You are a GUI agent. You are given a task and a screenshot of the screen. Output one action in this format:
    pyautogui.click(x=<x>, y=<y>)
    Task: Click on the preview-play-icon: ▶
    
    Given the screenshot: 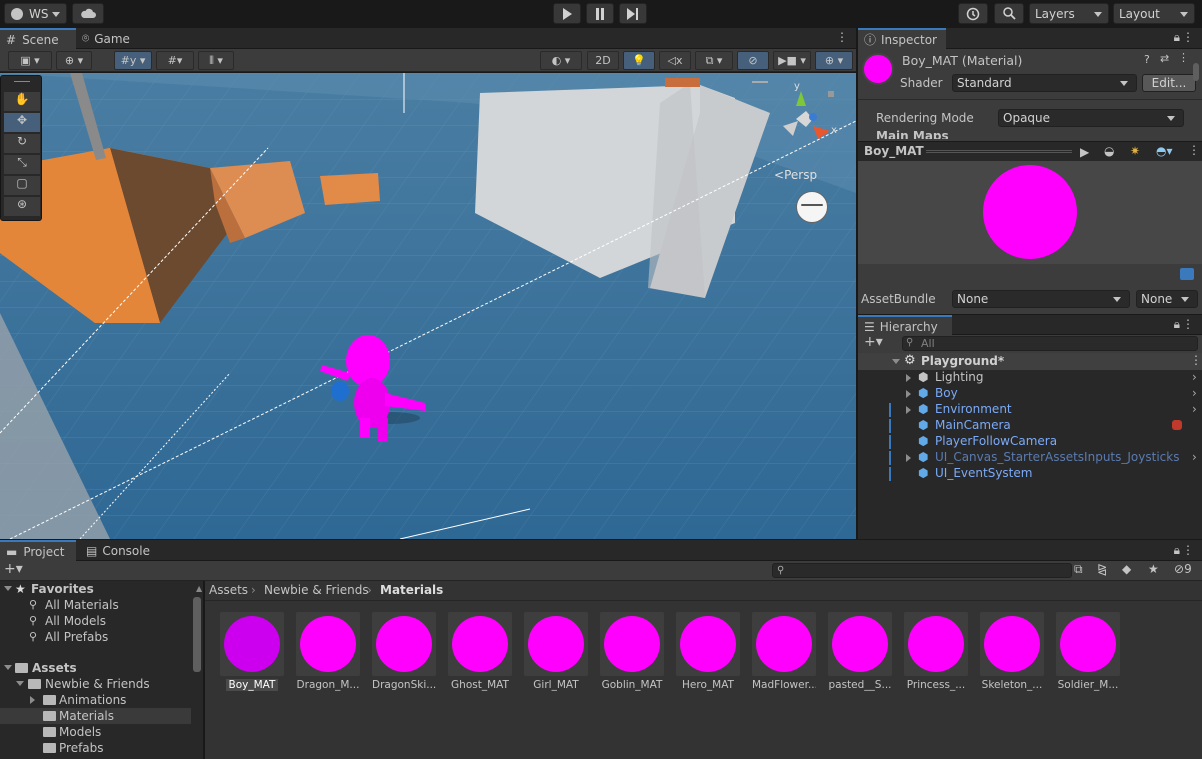 What is the action you would take?
    pyautogui.click(x=1084, y=152)
    